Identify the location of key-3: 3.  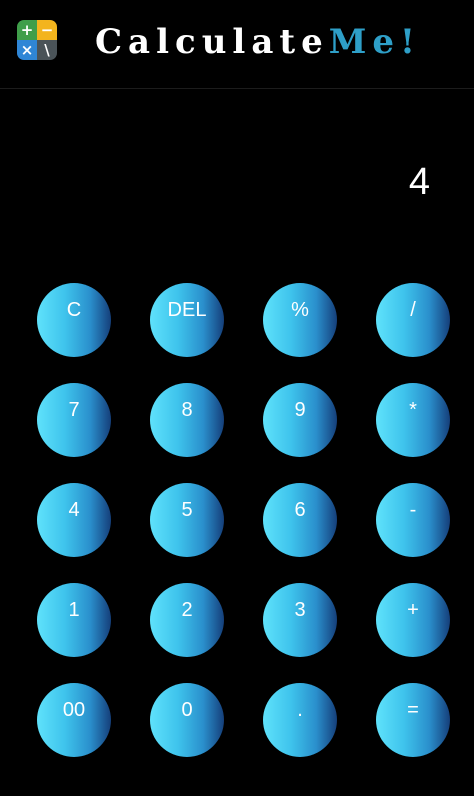
(300, 620).